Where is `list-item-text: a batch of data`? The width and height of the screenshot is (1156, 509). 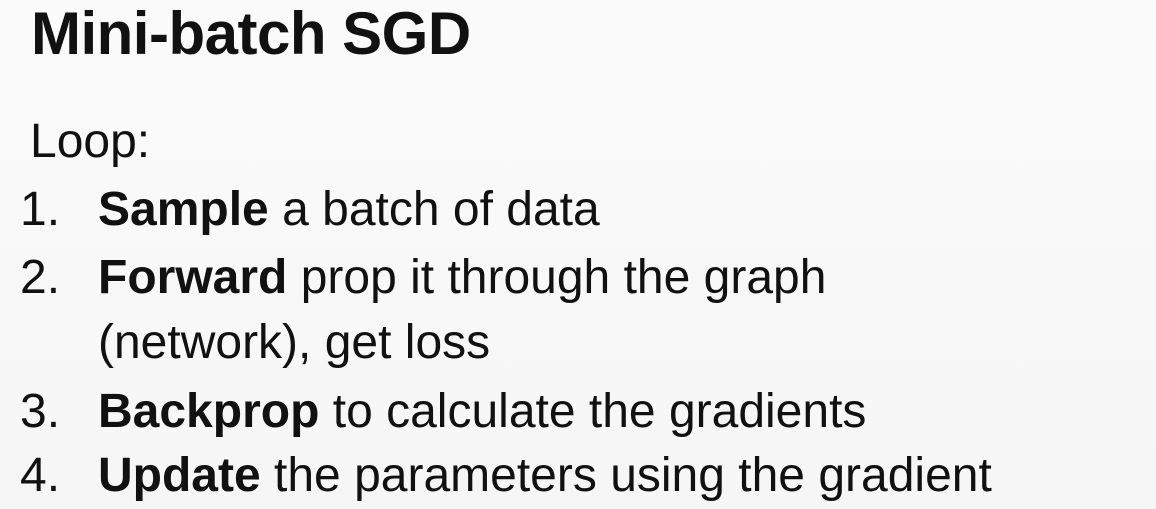
list-item-text: a batch of data is located at coordinates (434, 209).